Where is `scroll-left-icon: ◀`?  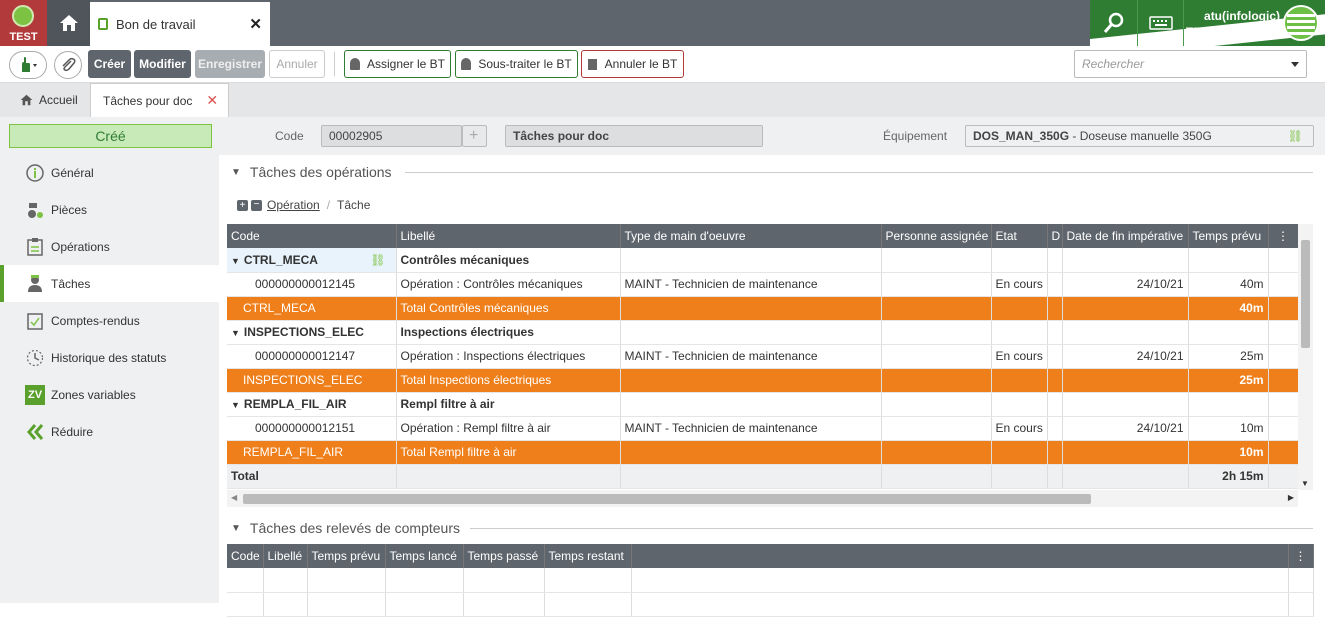 scroll-left-icon: ◀ is located at coordinates (234, 497).